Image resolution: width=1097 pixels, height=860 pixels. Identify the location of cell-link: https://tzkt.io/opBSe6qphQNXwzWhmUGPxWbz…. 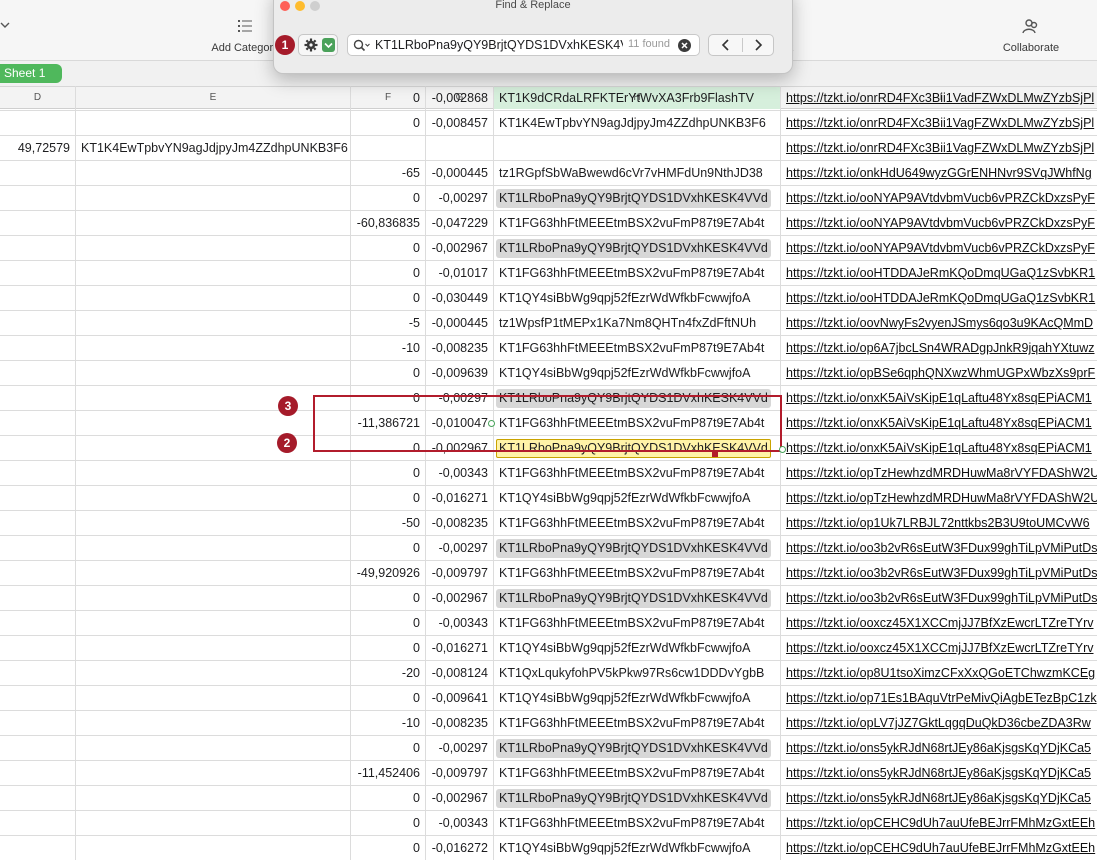
(939, 373).